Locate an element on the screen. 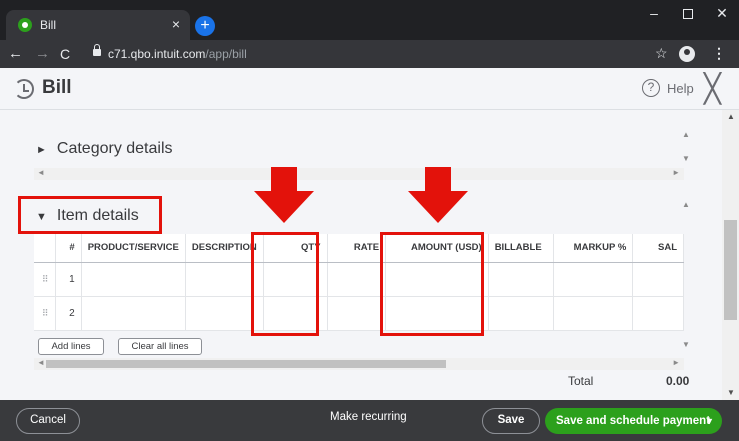 The width and height of the screenshot is (739, 441). save-button: Save is located at coordinates (511, 421).